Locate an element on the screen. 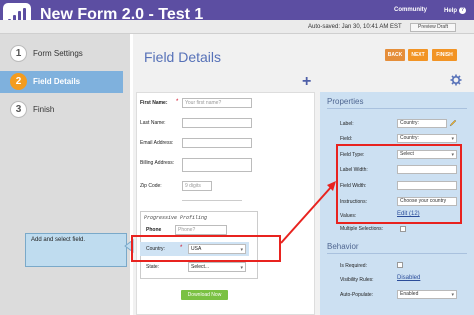  highlight-selected-field is located at coordinates (206, 248).